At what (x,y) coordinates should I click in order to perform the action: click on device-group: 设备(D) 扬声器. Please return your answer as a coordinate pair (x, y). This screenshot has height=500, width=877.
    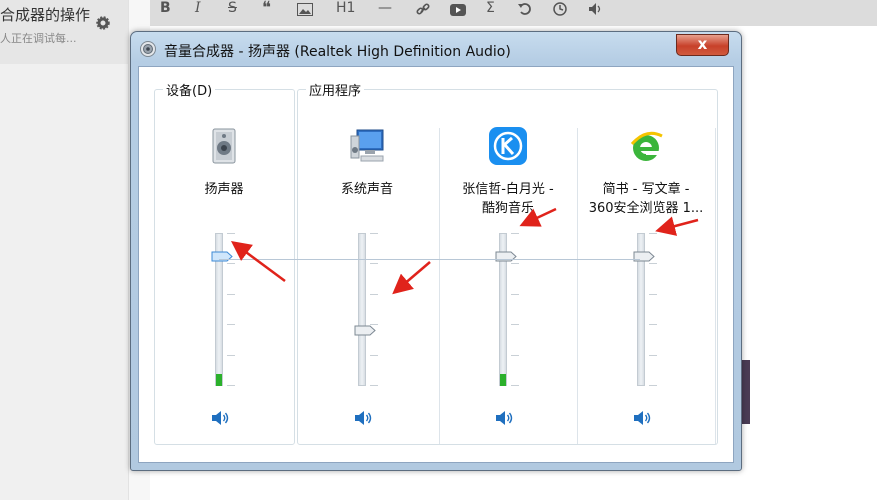
    Looking at the image, I should click on (224, 263).